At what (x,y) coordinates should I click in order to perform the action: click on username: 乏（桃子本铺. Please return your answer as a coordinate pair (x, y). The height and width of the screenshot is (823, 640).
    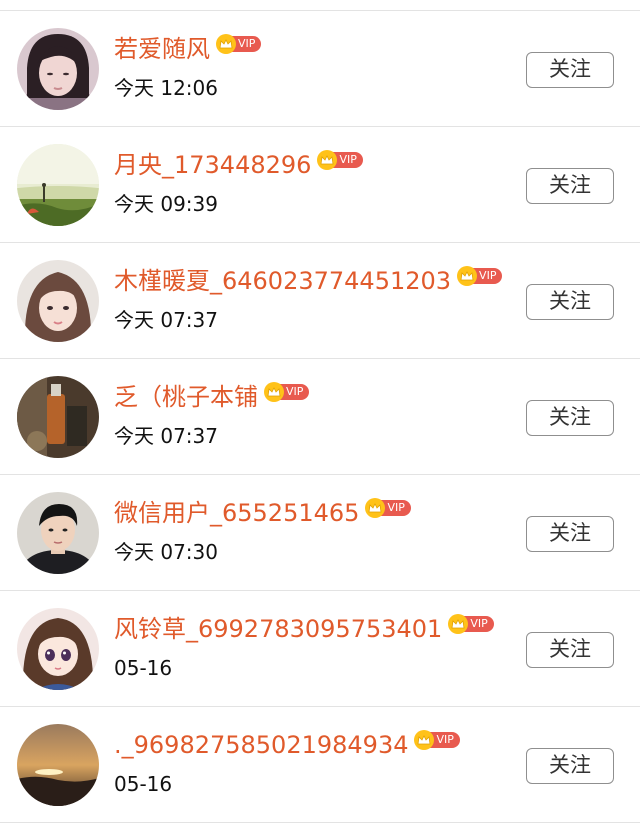
    Looking at the image, I should click on (186, 397).